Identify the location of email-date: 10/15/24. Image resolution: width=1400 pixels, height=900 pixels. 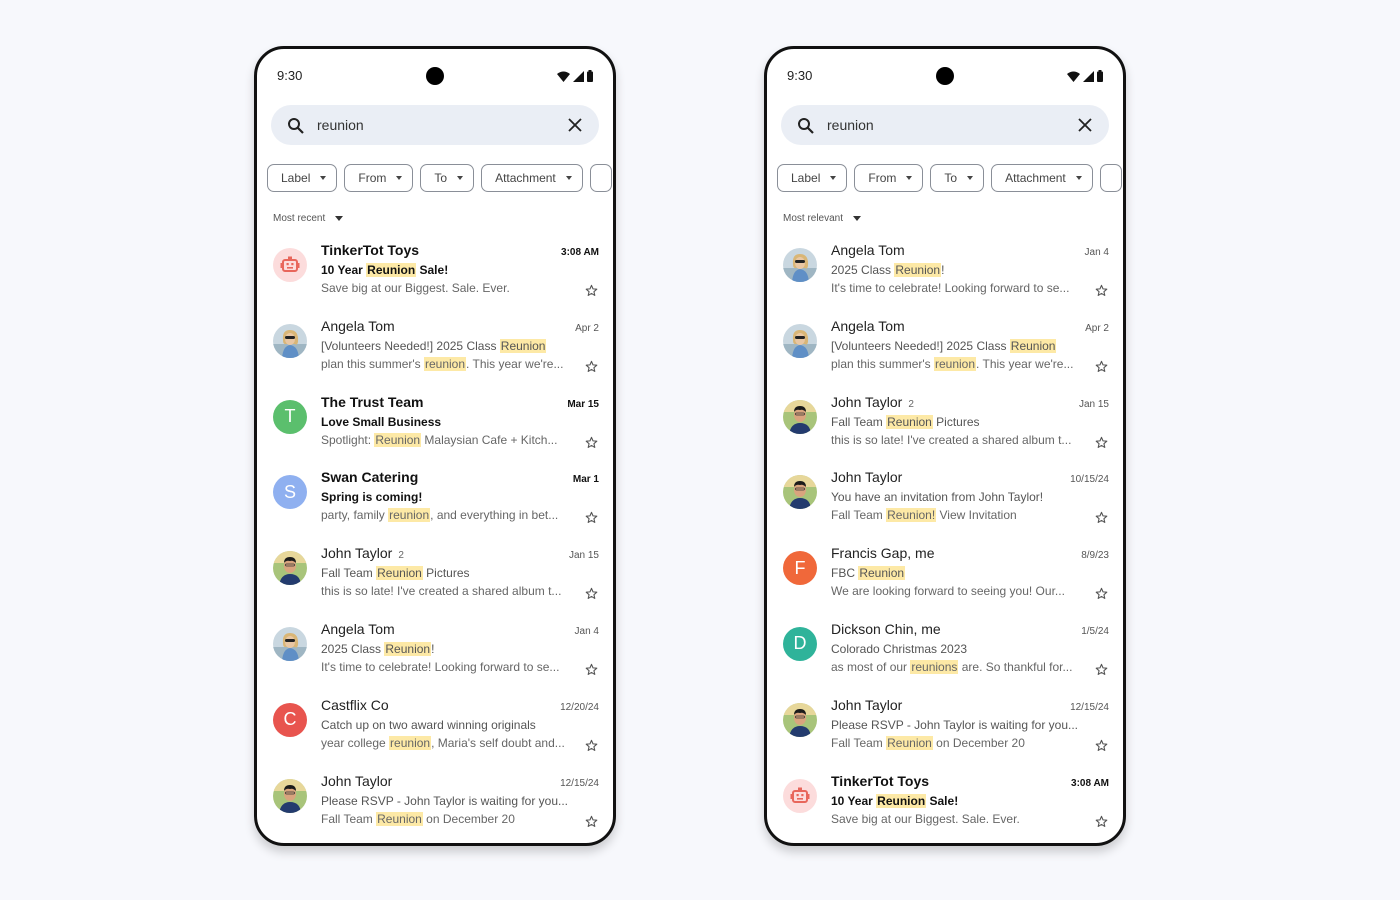
(1089, 480).